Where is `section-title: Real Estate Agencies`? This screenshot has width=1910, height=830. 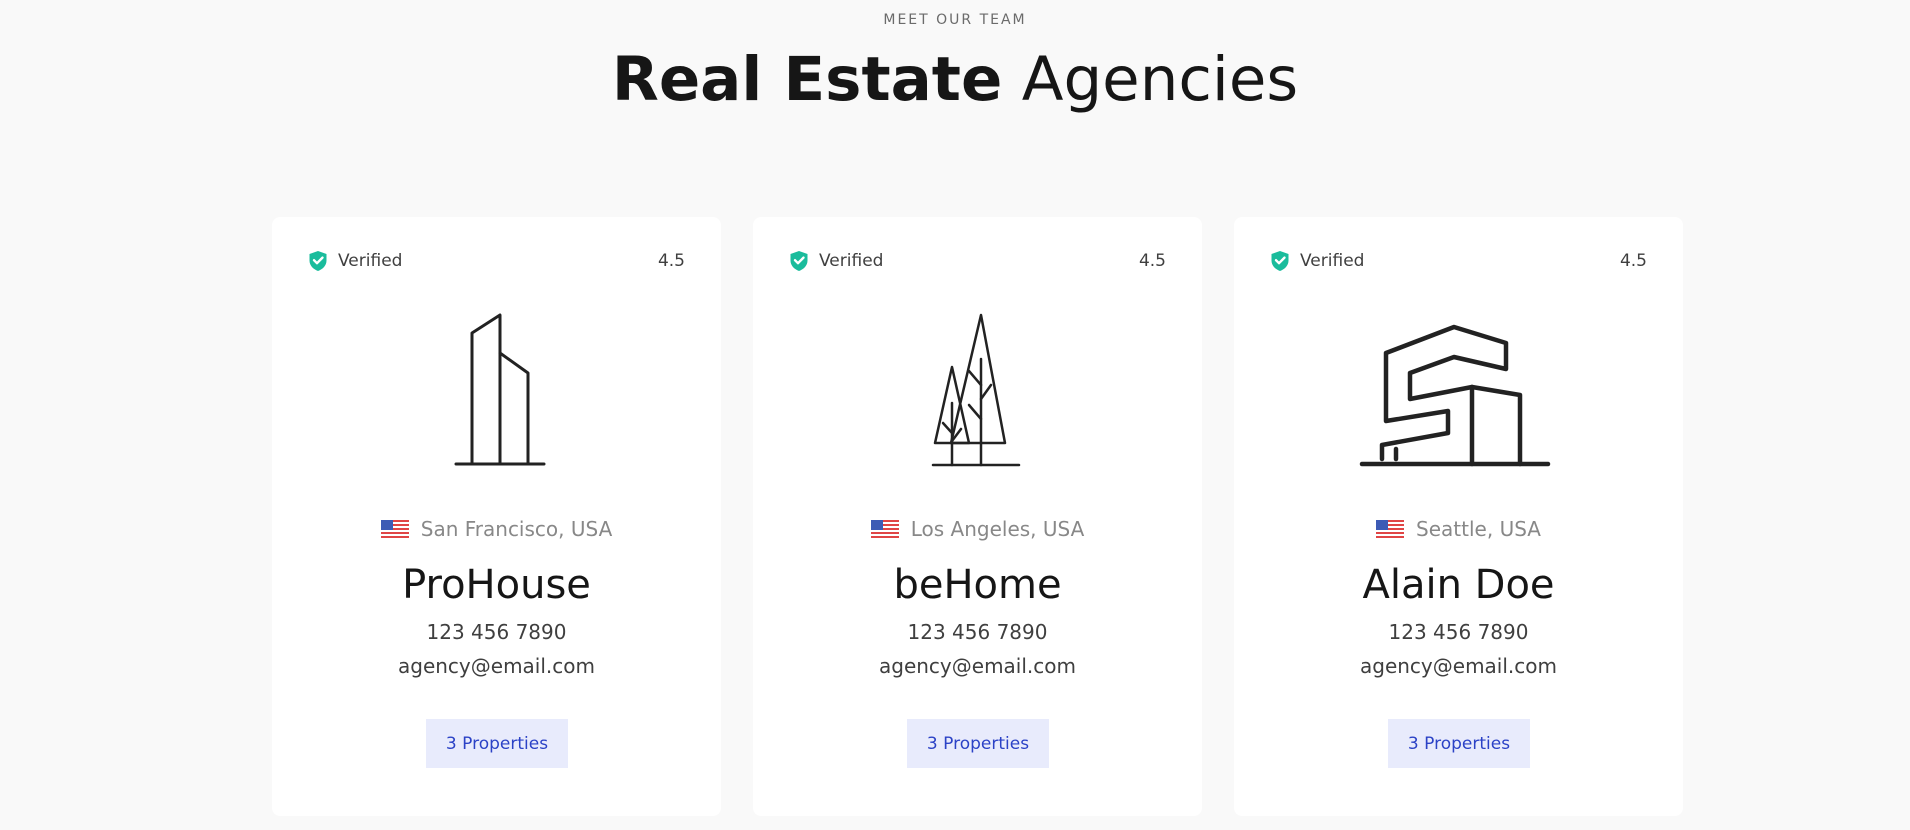 section-title: Real Estate Agencies is located at coordinates (955, 80).